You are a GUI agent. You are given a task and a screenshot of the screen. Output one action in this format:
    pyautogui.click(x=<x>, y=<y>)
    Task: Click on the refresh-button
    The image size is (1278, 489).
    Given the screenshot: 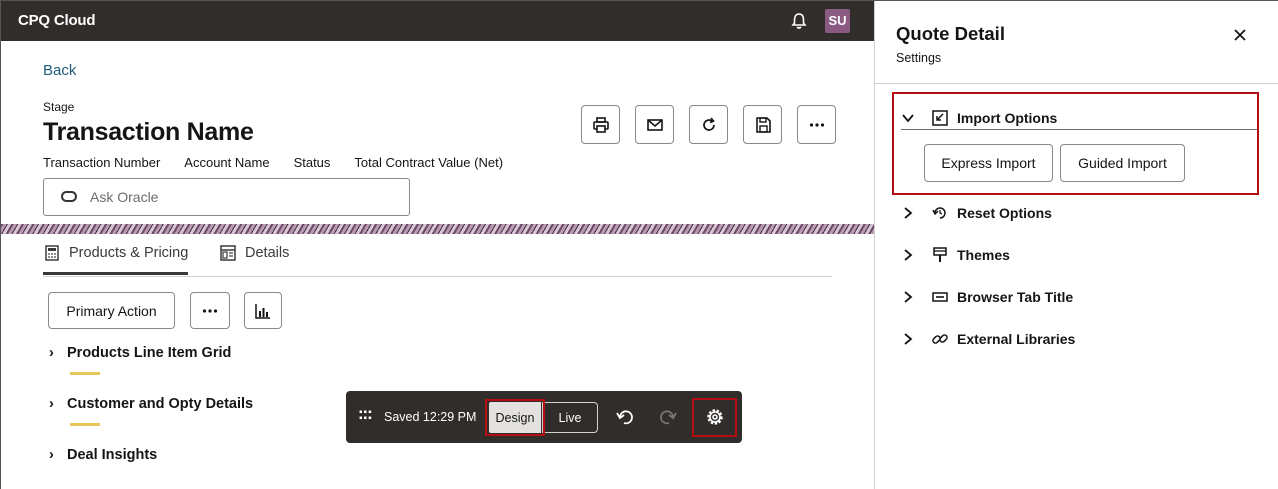 What is the action you would take?
    pyautogui.click(x=708, y=124)
    